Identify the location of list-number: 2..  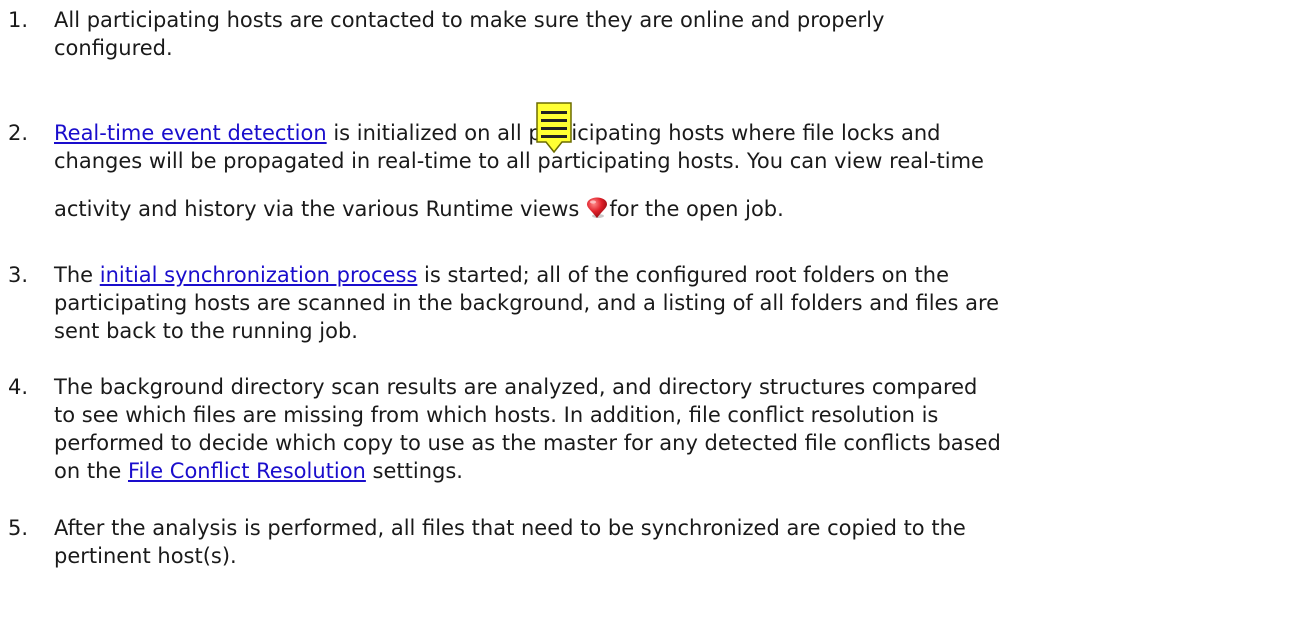
(18, 133).